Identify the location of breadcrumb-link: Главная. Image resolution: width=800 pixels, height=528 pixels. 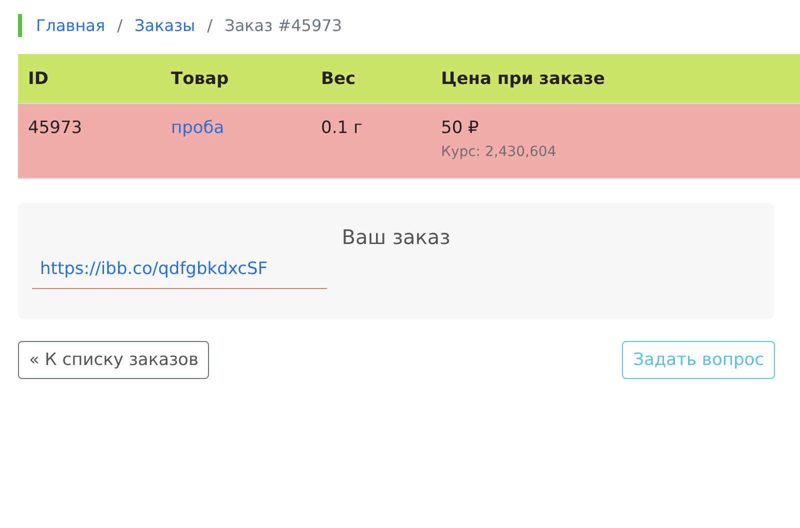
(71, 25).